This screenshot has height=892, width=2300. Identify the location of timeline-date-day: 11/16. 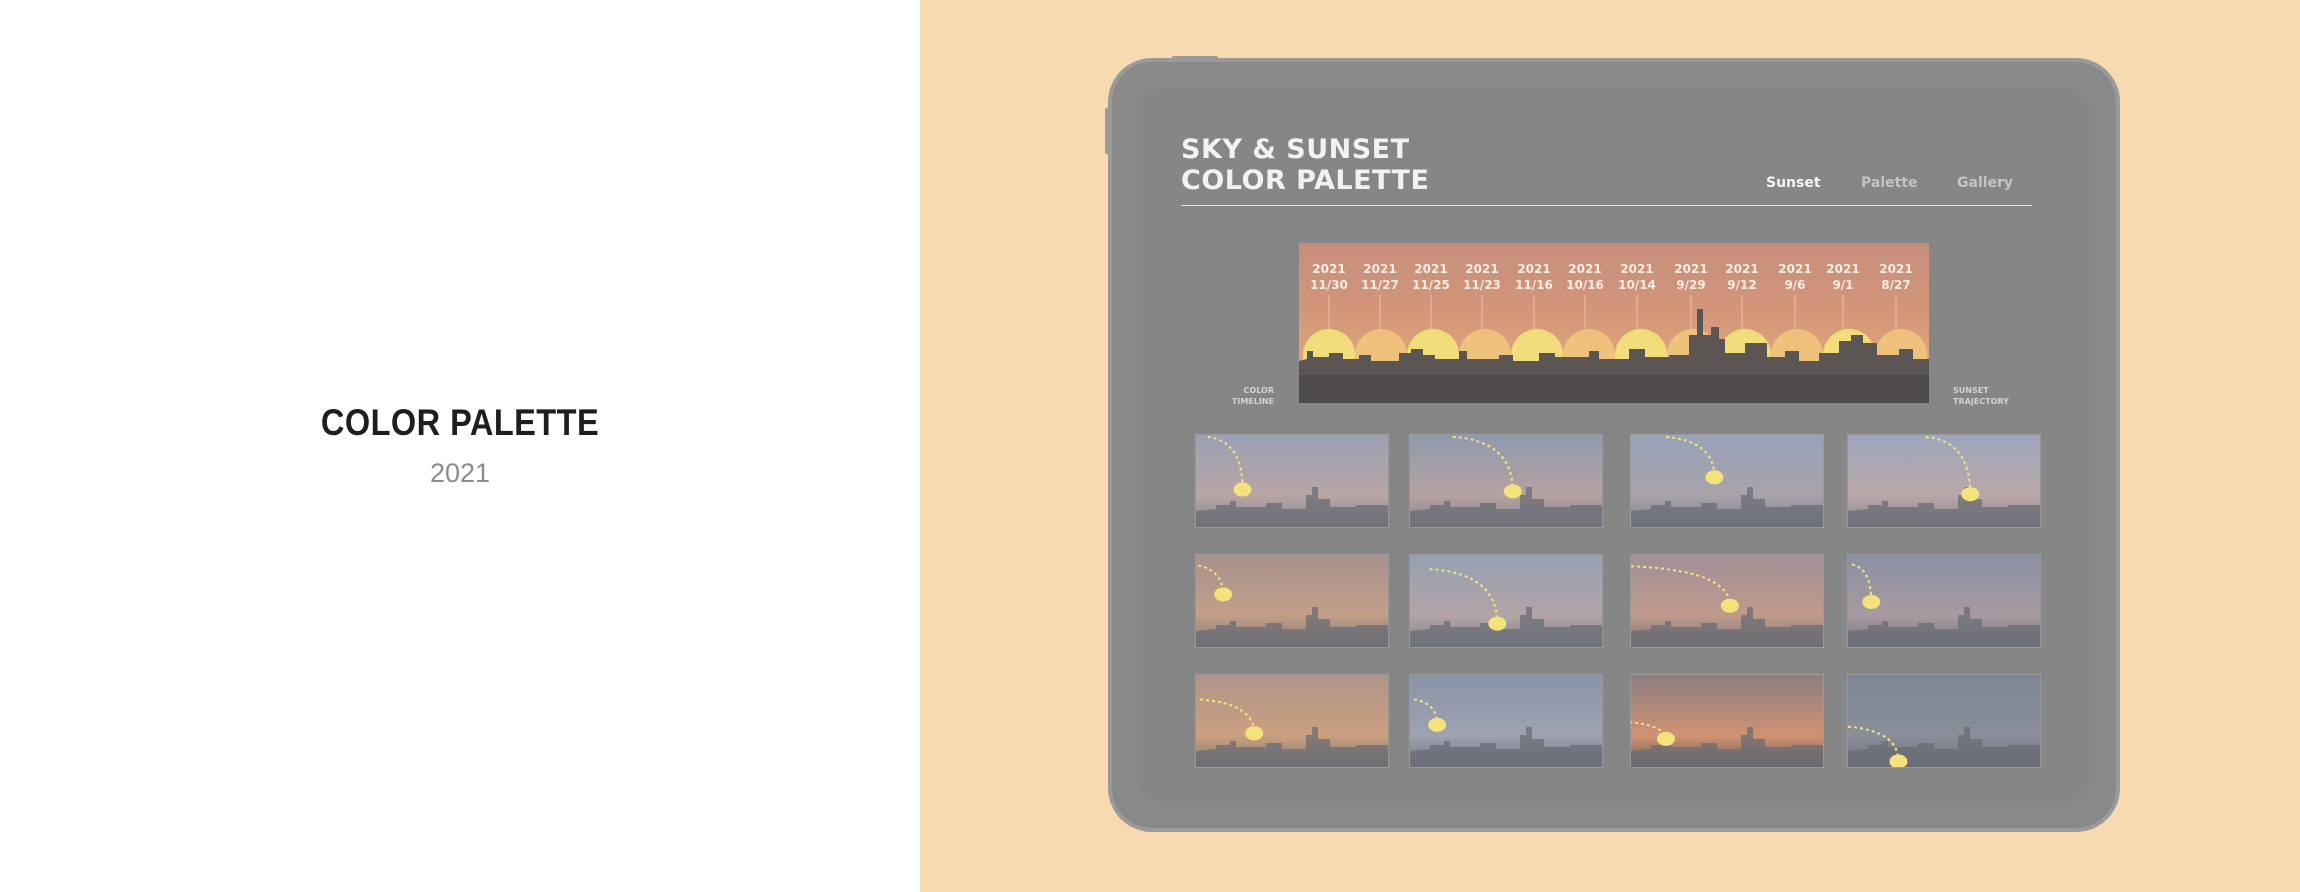
(1534, 285).